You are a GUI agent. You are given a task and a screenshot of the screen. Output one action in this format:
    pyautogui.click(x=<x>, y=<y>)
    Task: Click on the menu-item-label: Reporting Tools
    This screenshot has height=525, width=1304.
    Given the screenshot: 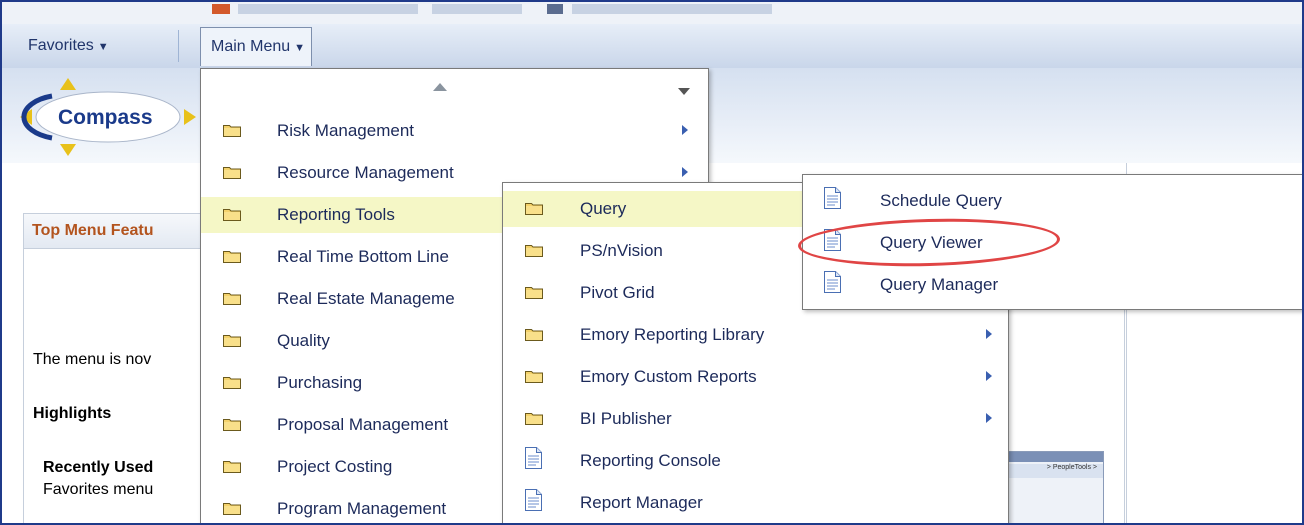 What is the action you would take?
    pyautogui.click(x=336, y=214)
    